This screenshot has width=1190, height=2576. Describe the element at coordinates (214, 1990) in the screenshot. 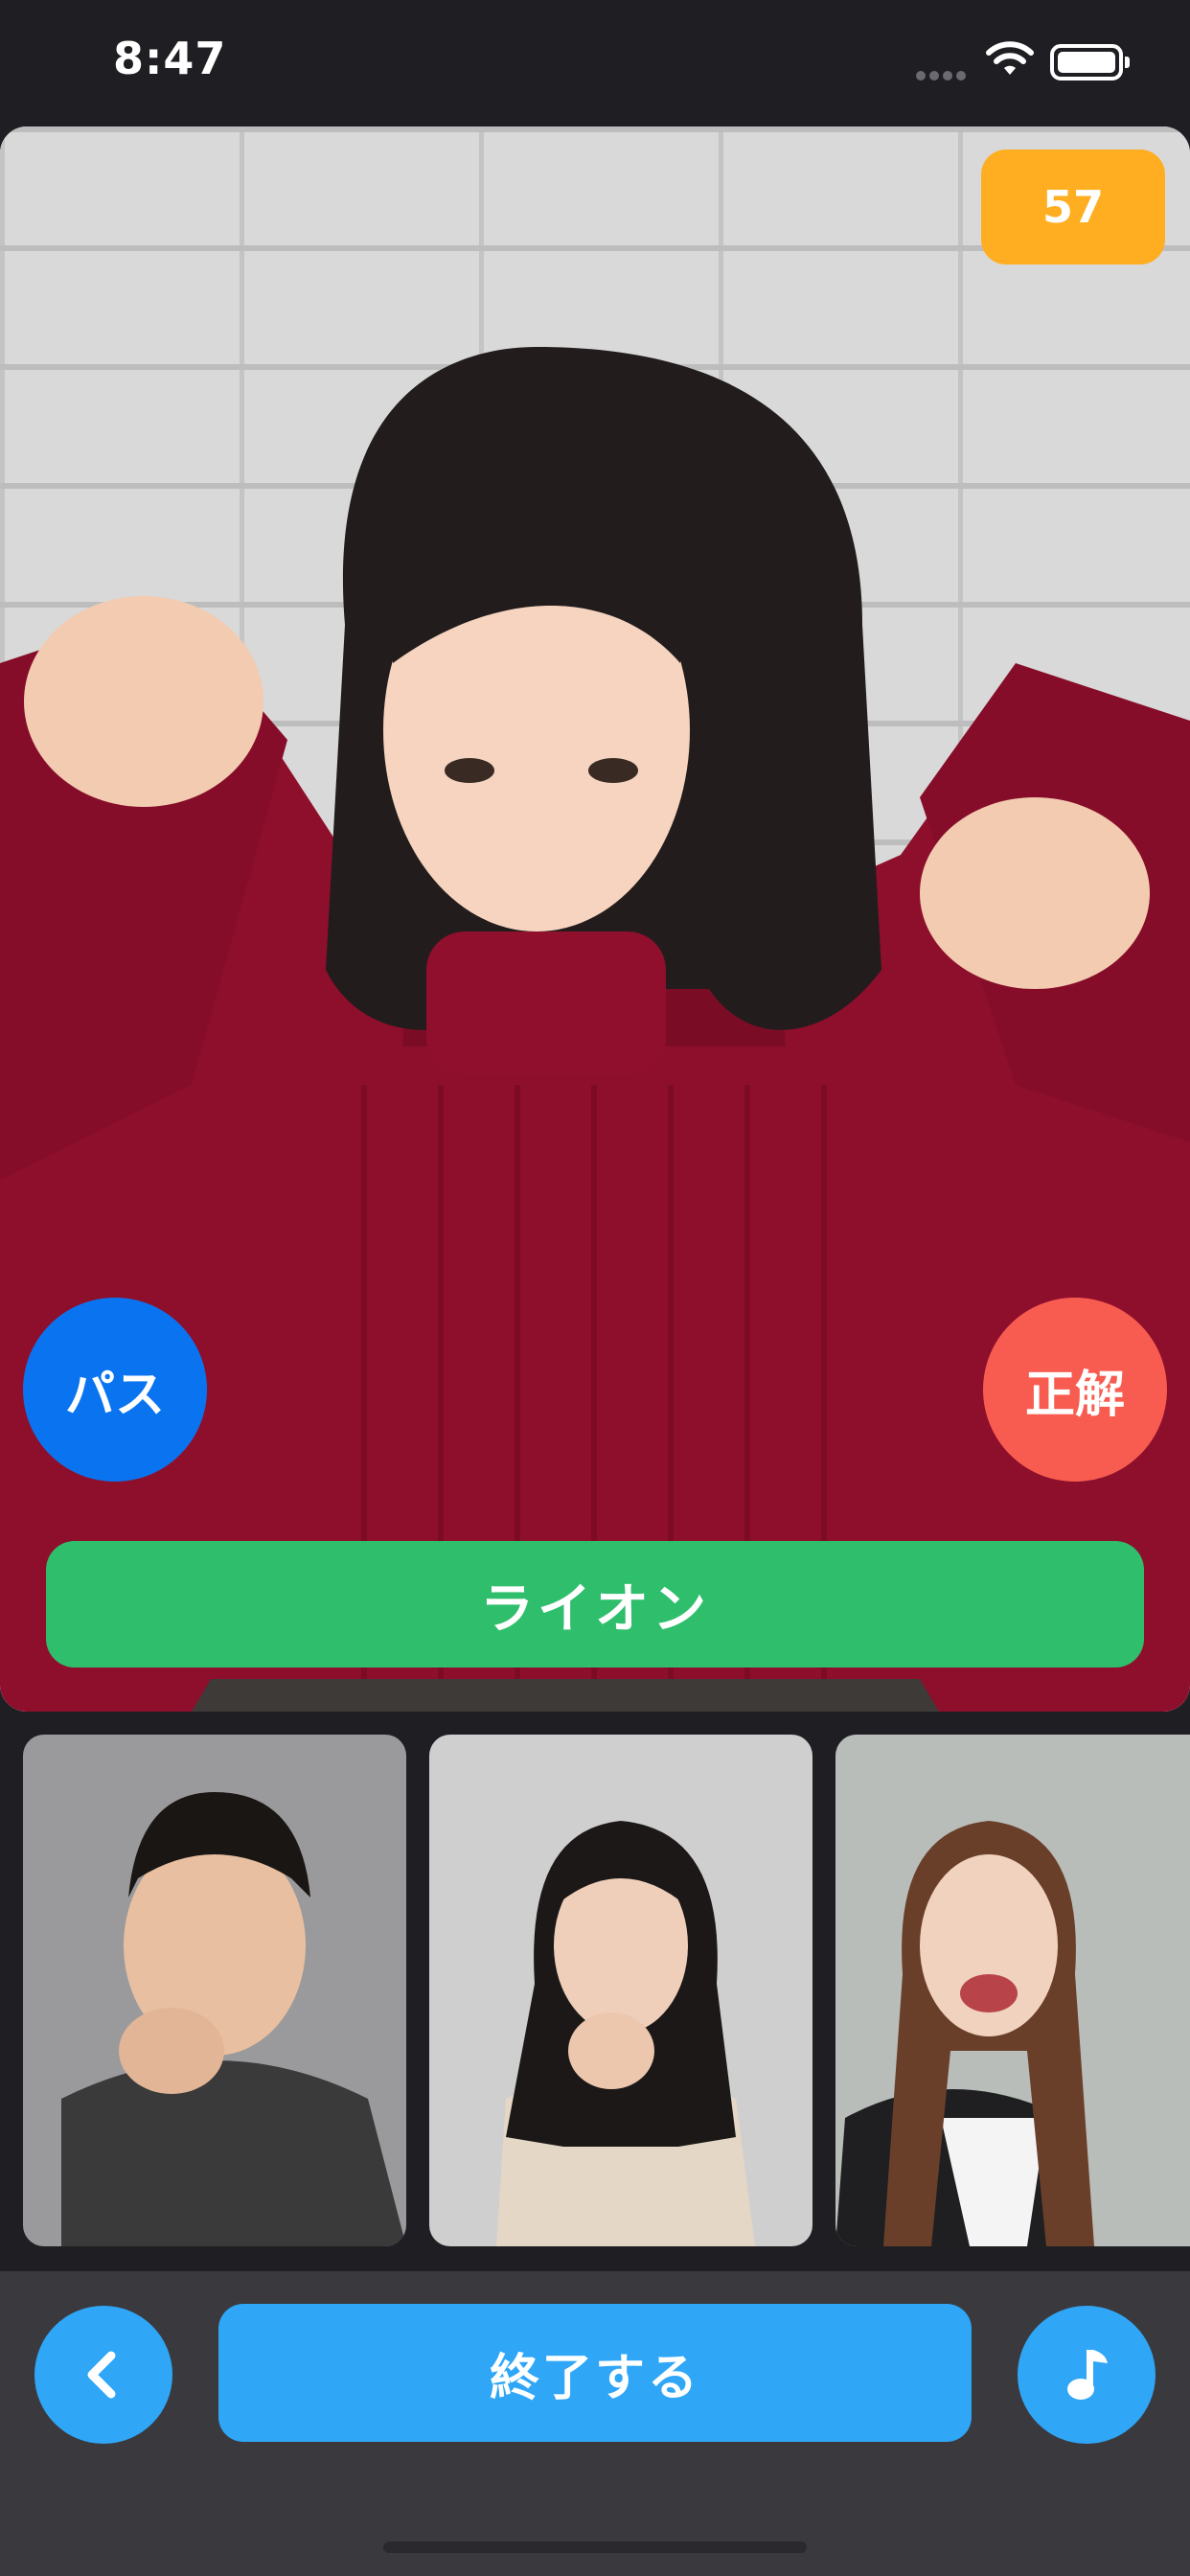

I see `thumbnail-man-pouting` at that location.